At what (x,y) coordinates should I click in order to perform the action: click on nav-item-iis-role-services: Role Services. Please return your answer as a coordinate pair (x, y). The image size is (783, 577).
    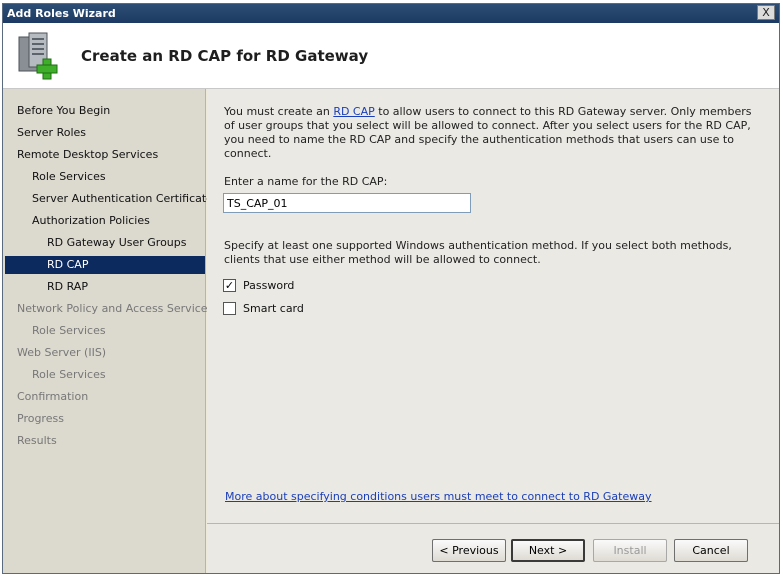
    Looking at the image, I should click on (69, 374).